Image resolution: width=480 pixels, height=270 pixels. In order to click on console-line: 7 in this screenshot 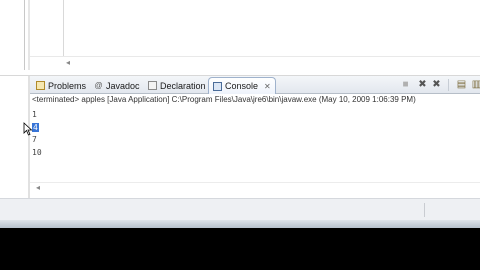, I will do `click(34, 139)`.